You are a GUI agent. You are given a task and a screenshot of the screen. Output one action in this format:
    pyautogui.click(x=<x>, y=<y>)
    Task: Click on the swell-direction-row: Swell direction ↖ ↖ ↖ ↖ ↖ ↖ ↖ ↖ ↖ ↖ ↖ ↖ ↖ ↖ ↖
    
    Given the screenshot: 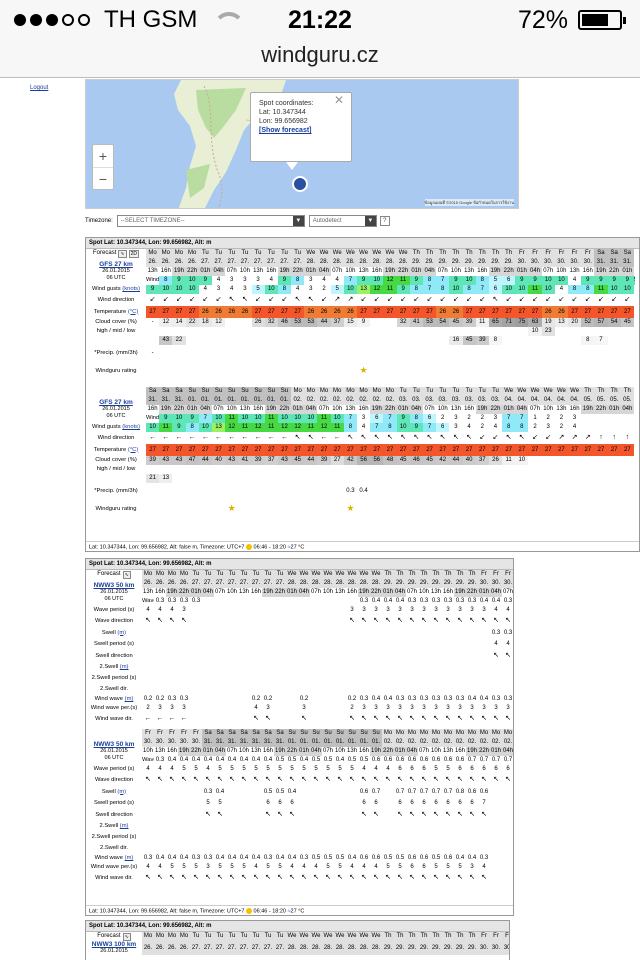 What is the action you would take?
    pyautogui.click(x=299, y=815)
    